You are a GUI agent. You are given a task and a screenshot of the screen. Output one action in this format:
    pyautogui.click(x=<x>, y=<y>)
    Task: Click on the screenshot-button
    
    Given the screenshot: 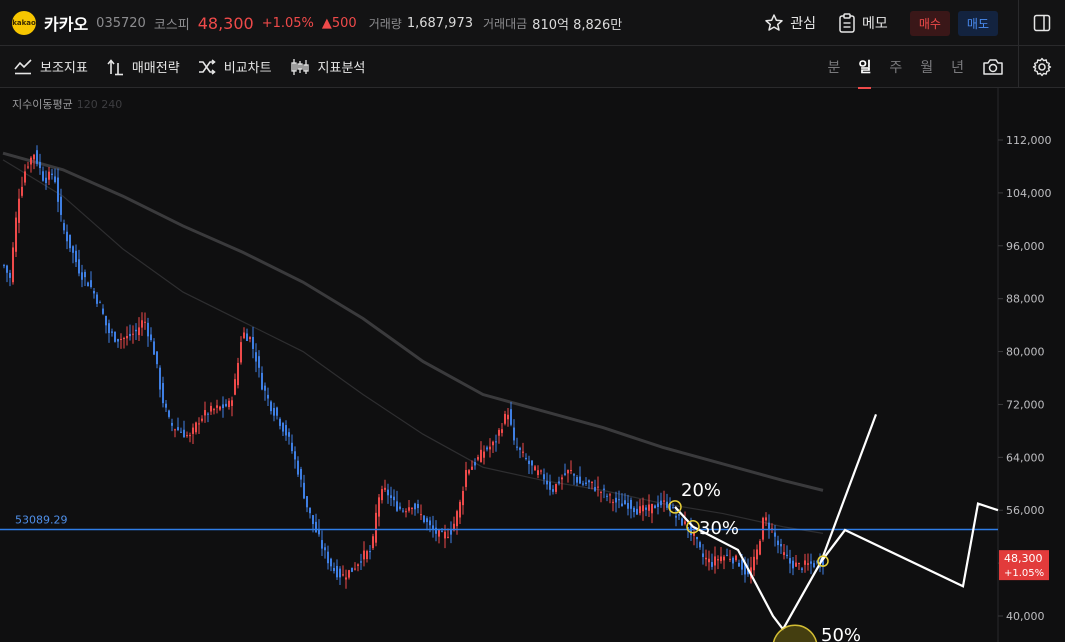 What is the action you would take?
    pyautogui.click(x=993, y=67)
    